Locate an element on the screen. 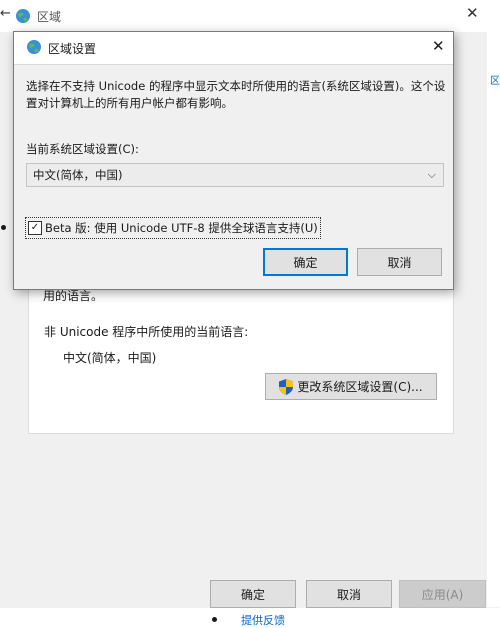 The width and height of the screenshot is (500, 628). chevron-down-icon: ⌵ is located at coordinates (431, 174).